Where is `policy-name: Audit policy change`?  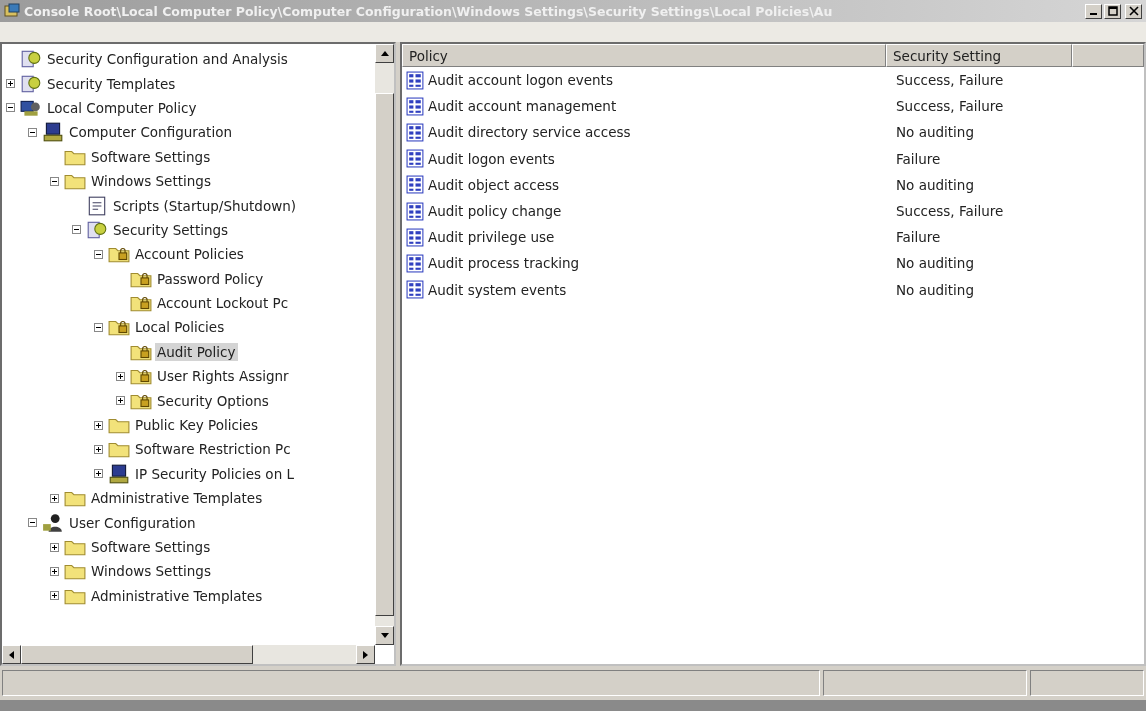
policy-name: Audit policy change is located at coordinates (495, 211).